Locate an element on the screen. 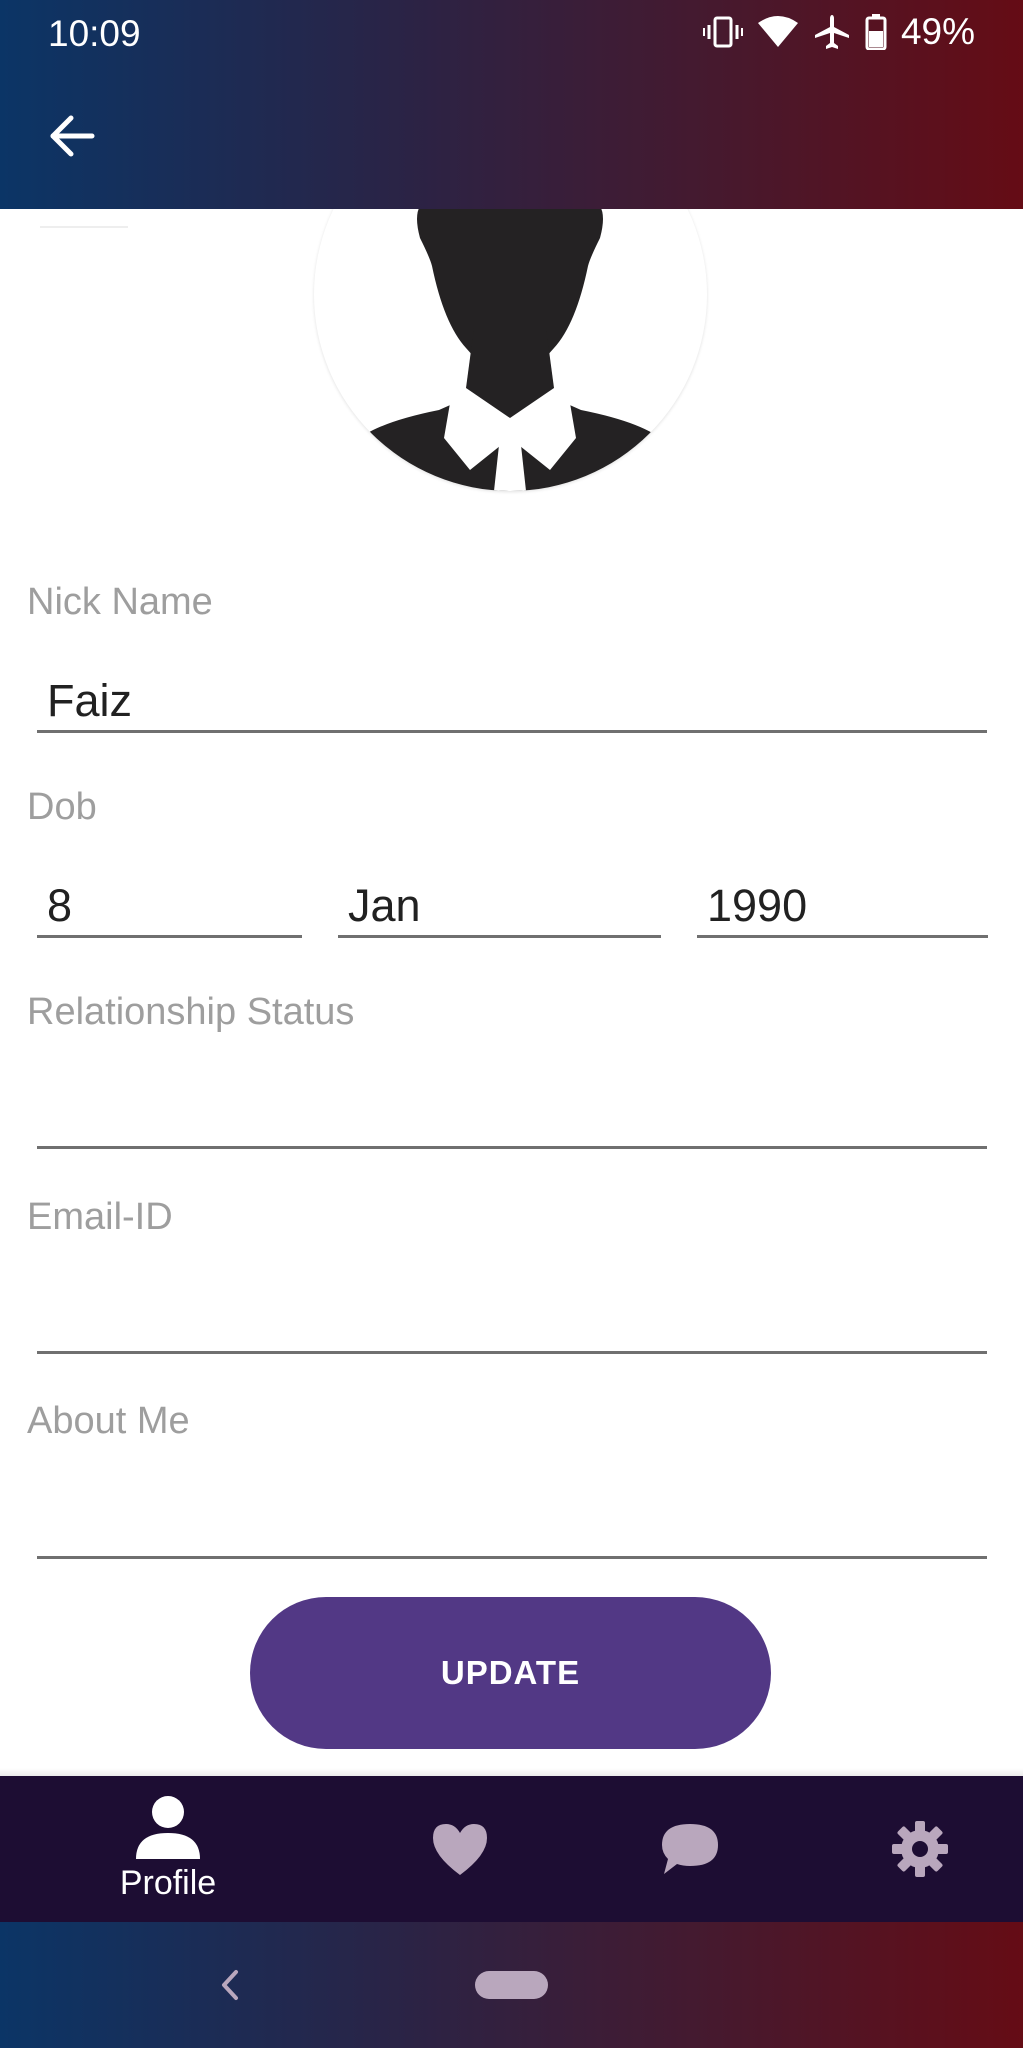 This screenshot has width=1023, height=2048. bottom-nav-shadow is located at coordinates (511, 1772).